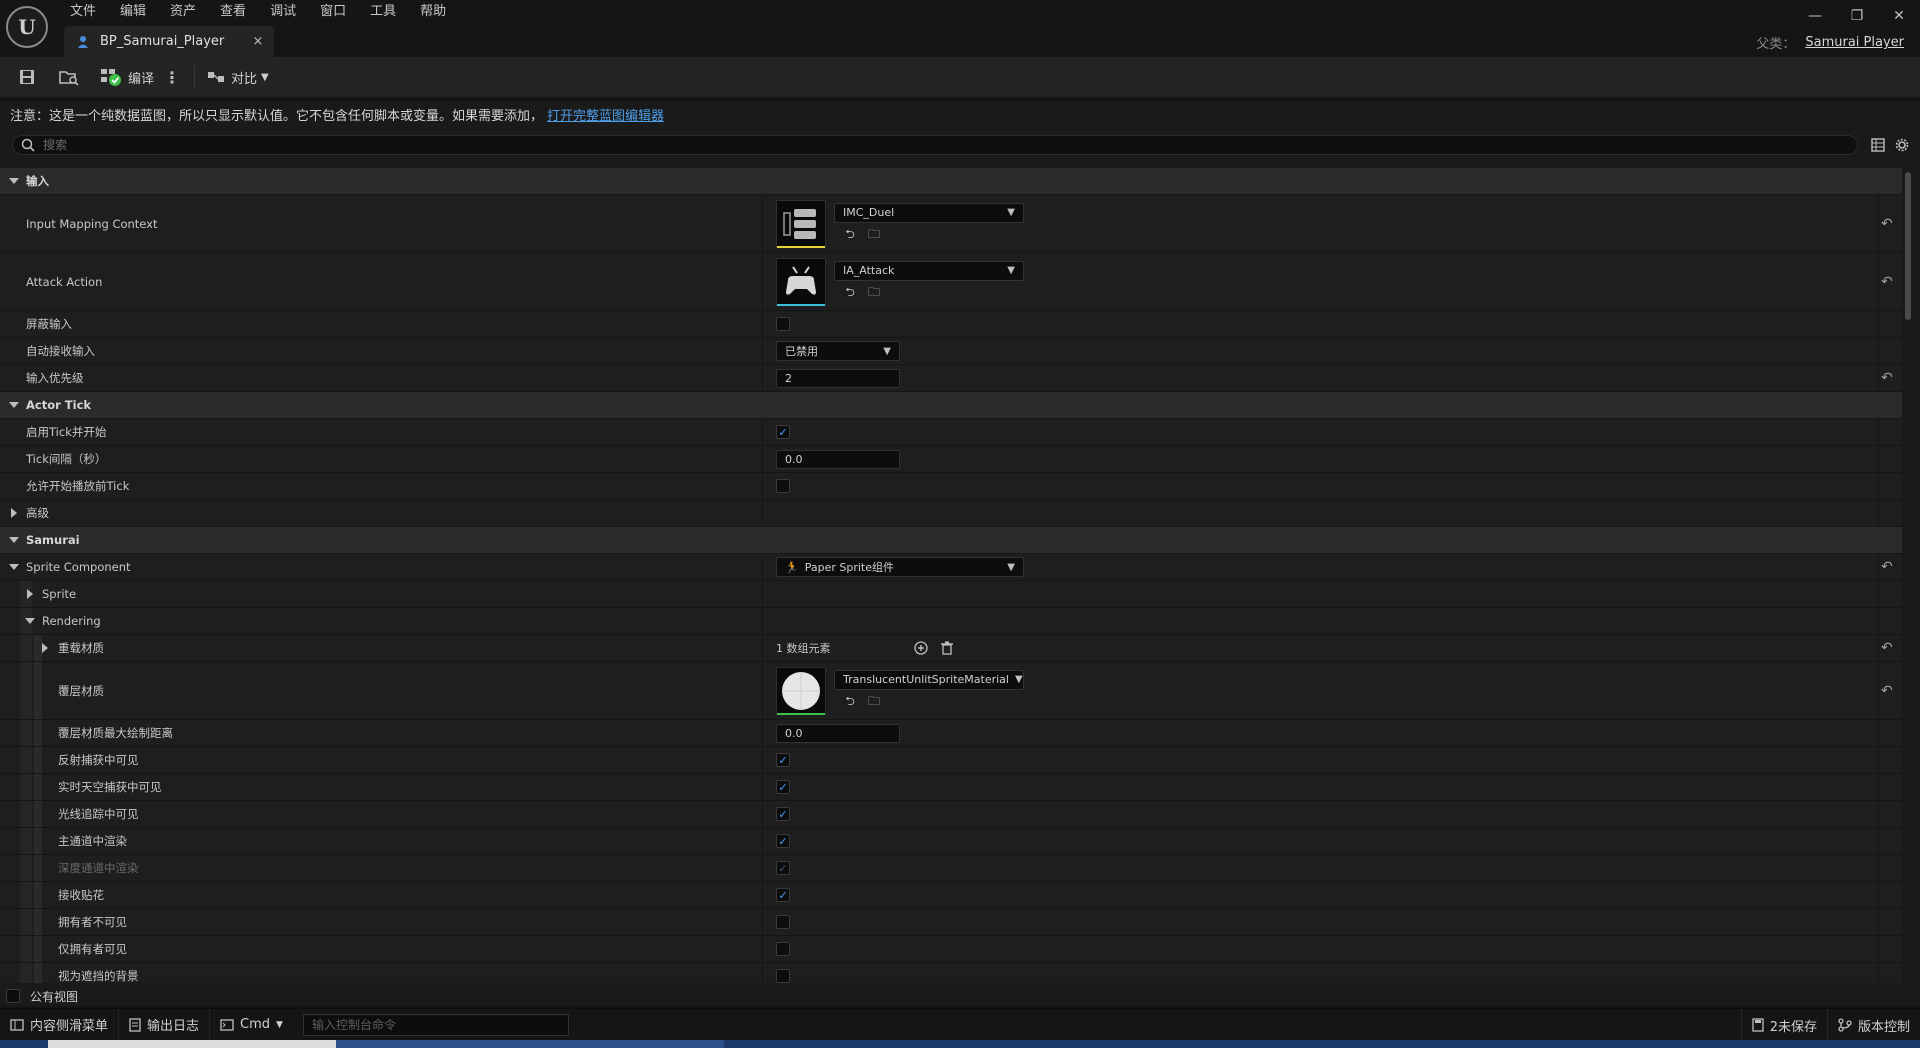 The image size is (1920, 1048). What do you see at coordinates (783, 949) in the screenshot?
I see `only-owner-see-checkbox` at bounding box center [783, 949].